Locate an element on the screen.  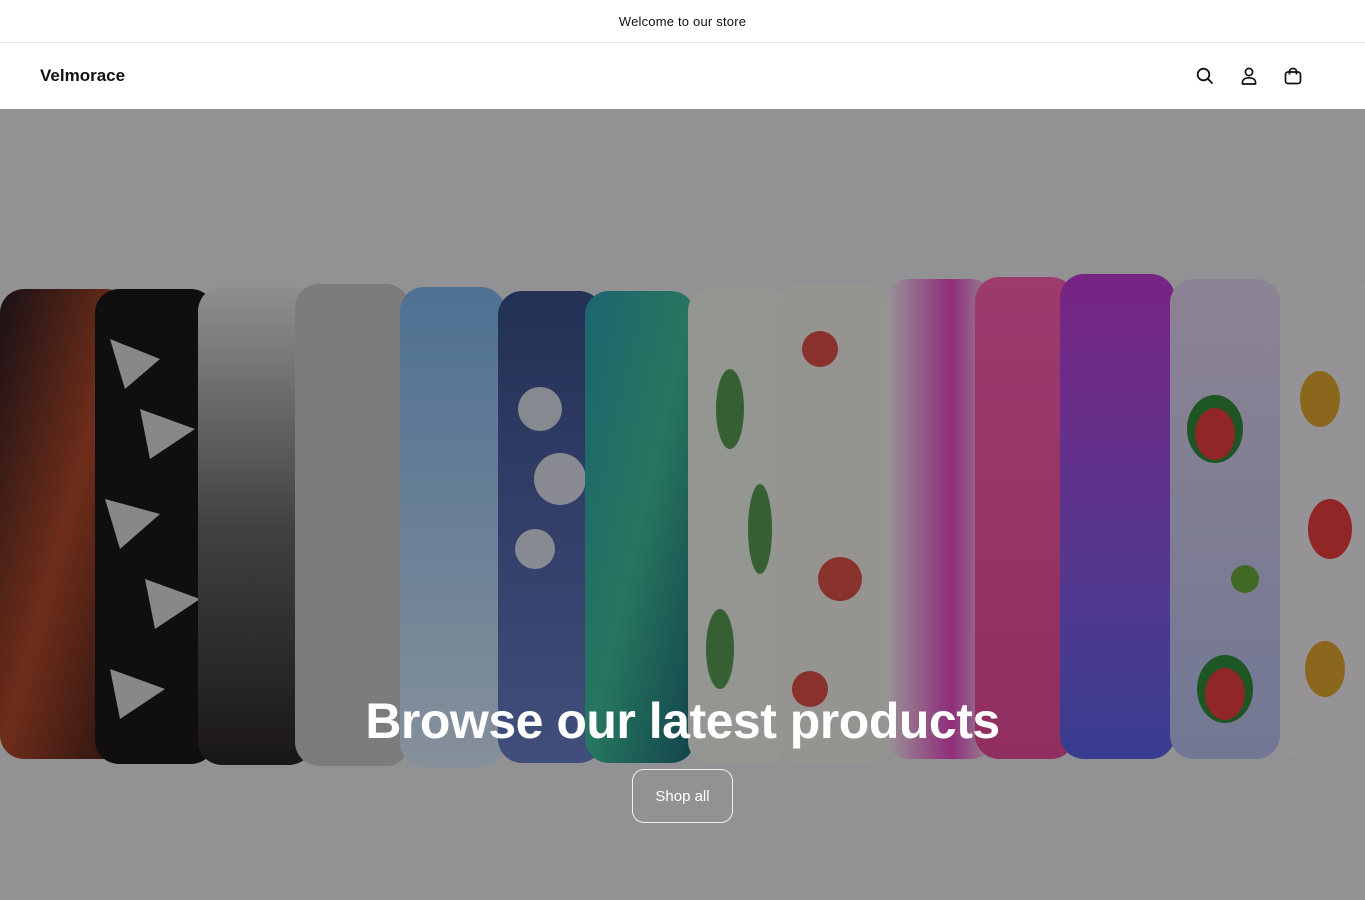
announcement-bar: Welcome to our store is located at coordinates (682, 21).